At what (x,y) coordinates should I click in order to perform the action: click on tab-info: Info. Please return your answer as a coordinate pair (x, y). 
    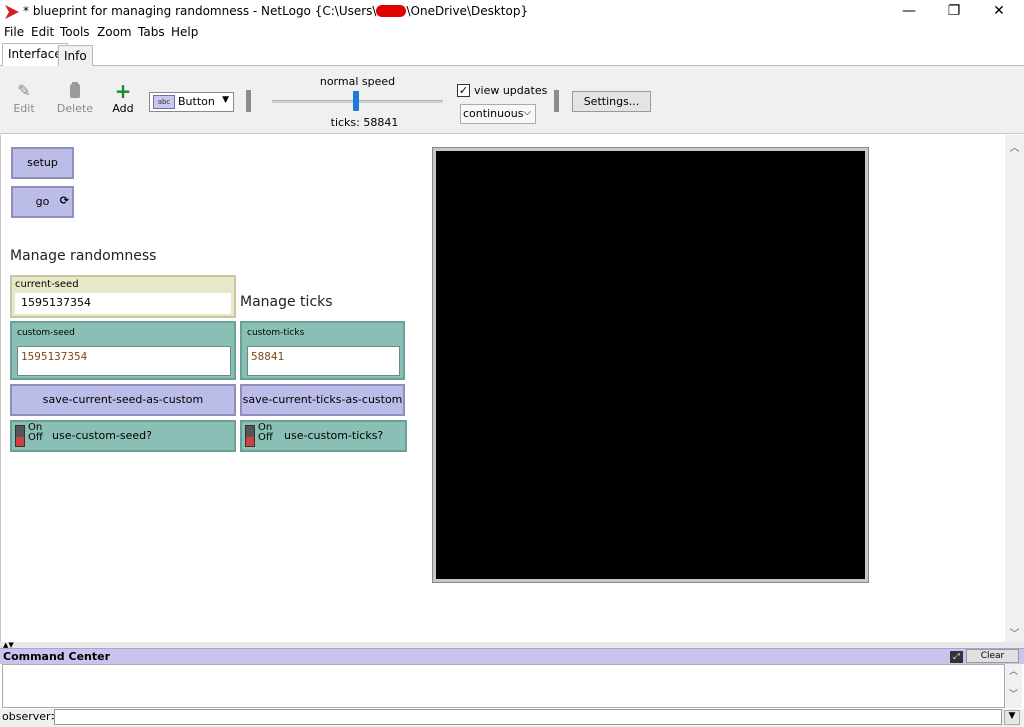
    Looking at the image, I should click on (75, 55).